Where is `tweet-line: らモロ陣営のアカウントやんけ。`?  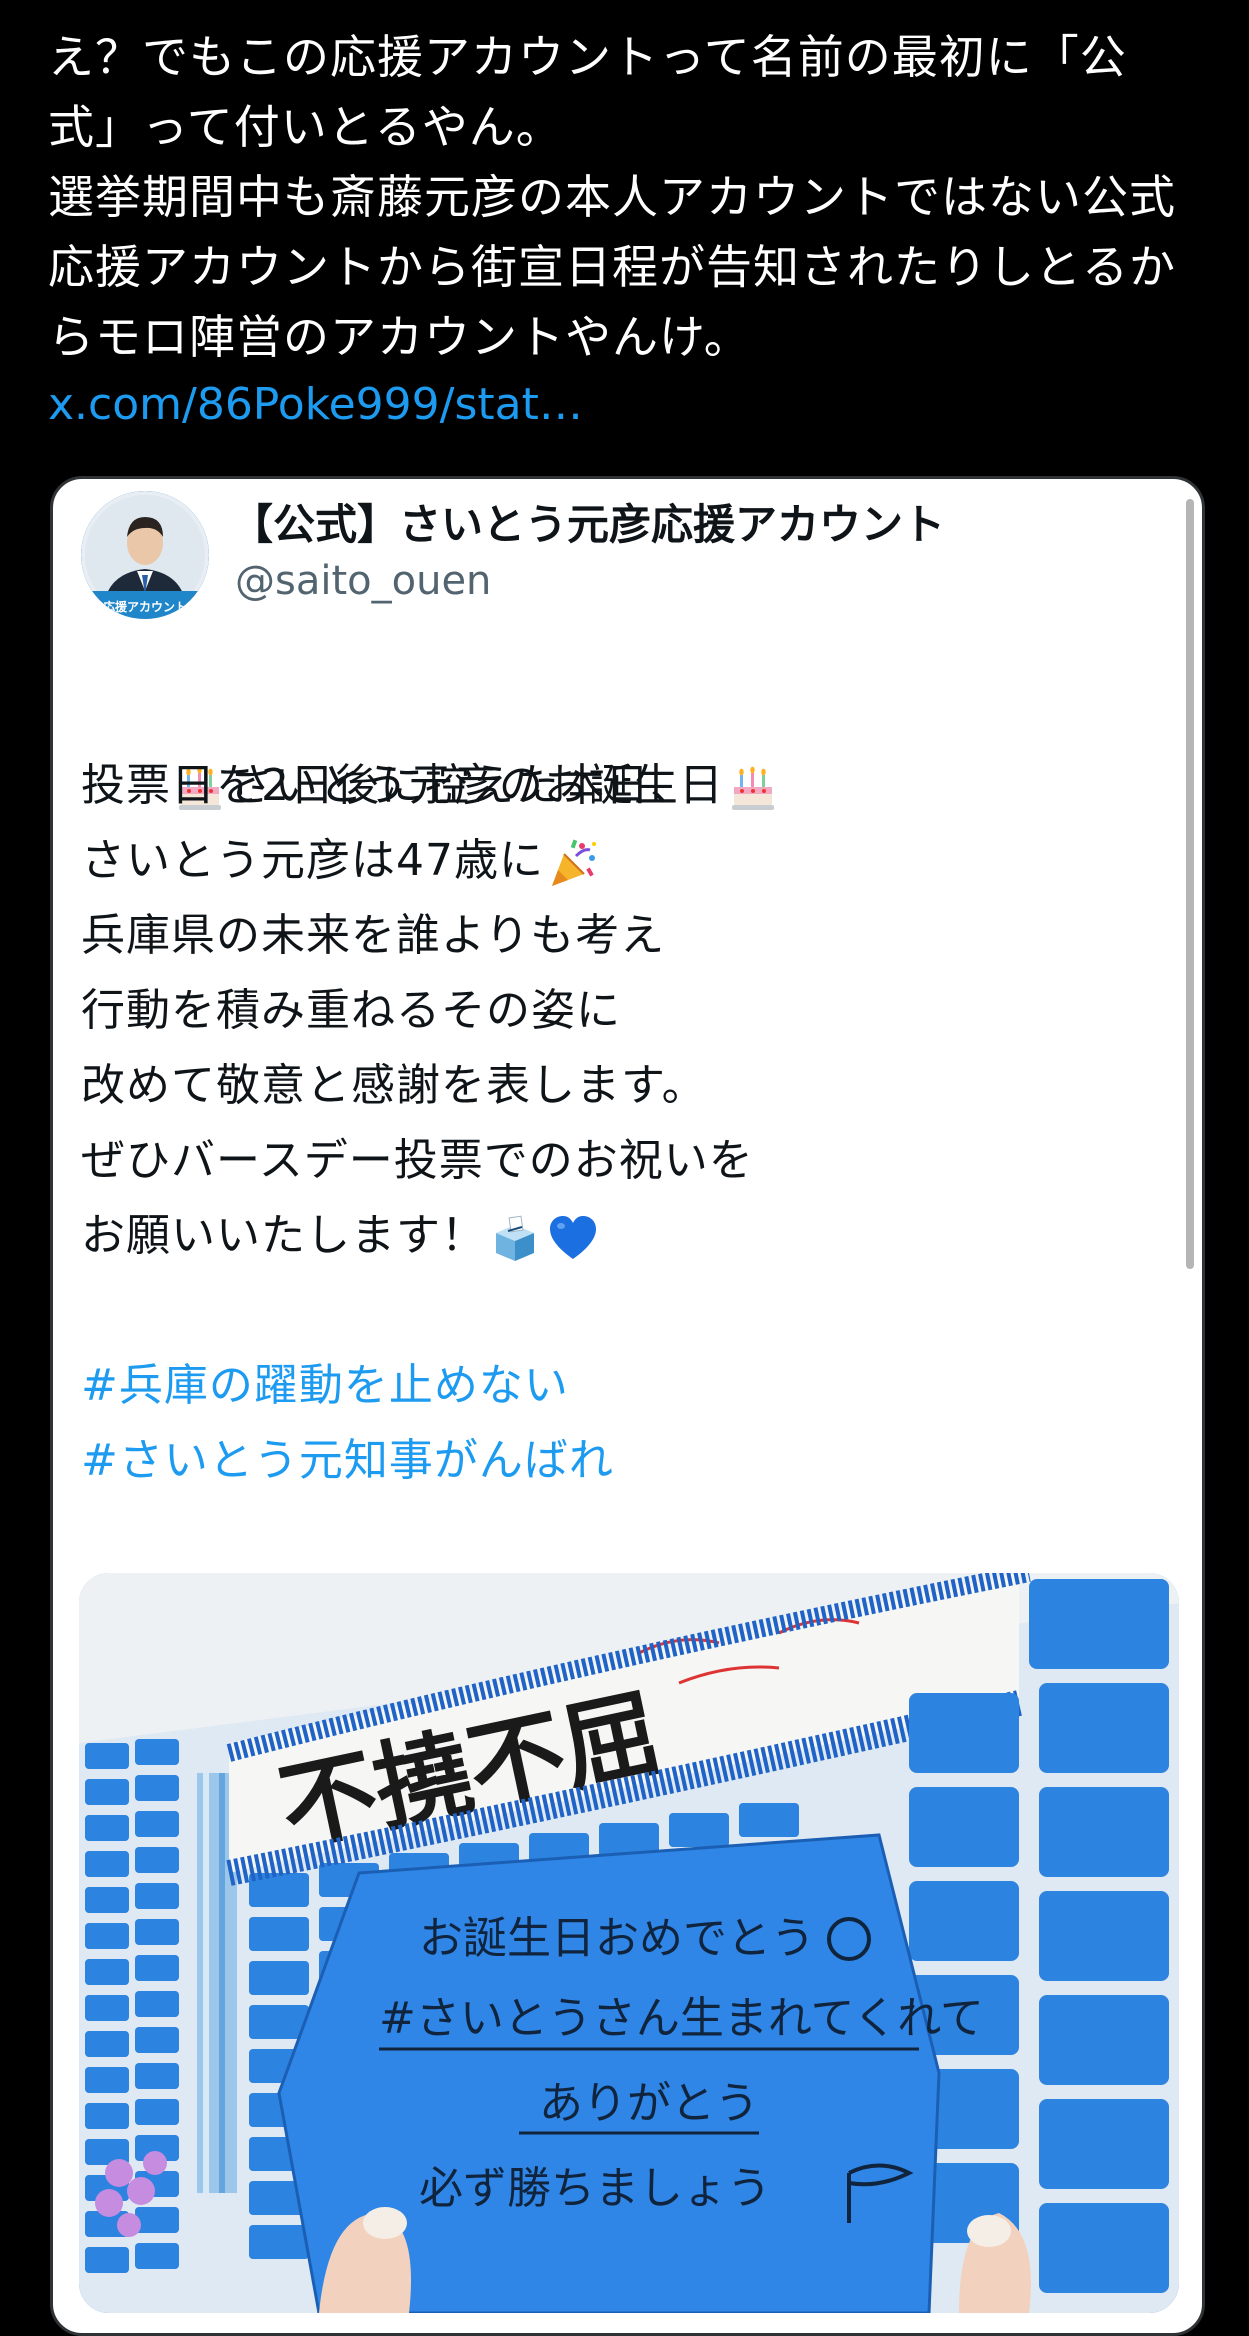
tweet-line: らモロ陣営のアカウントやんけ。 is located at coordinates (399, 337).